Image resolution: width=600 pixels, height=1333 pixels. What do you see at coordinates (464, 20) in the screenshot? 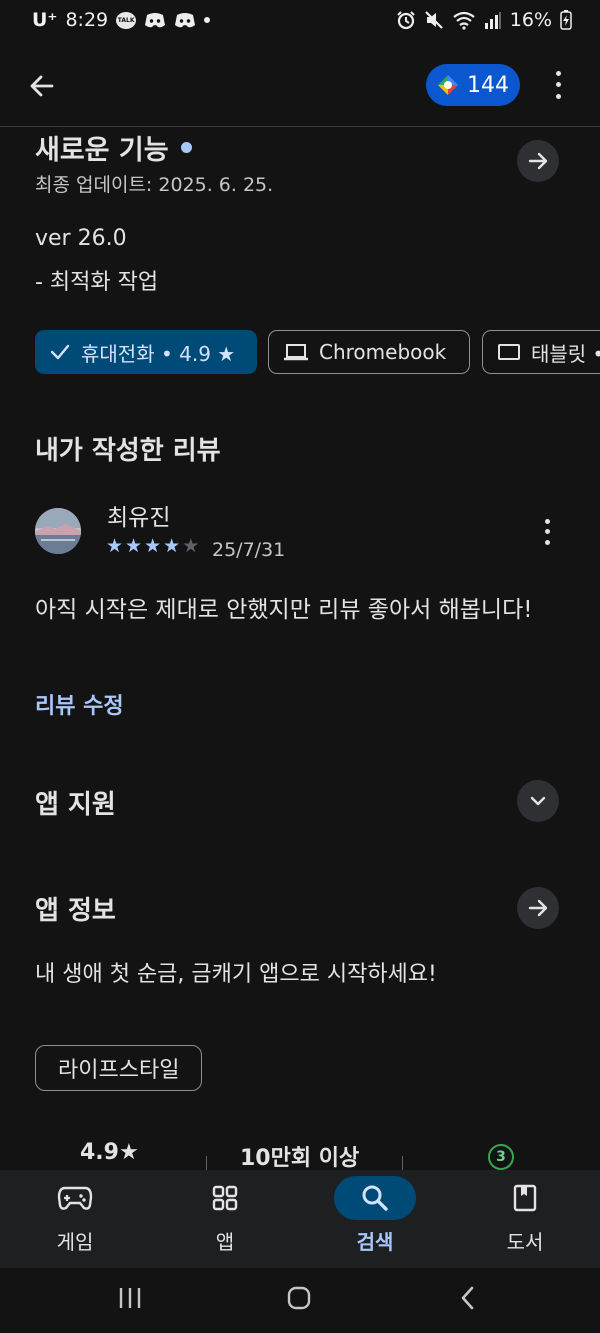
I see `wifi-icon` at bounding box center [464, 20].